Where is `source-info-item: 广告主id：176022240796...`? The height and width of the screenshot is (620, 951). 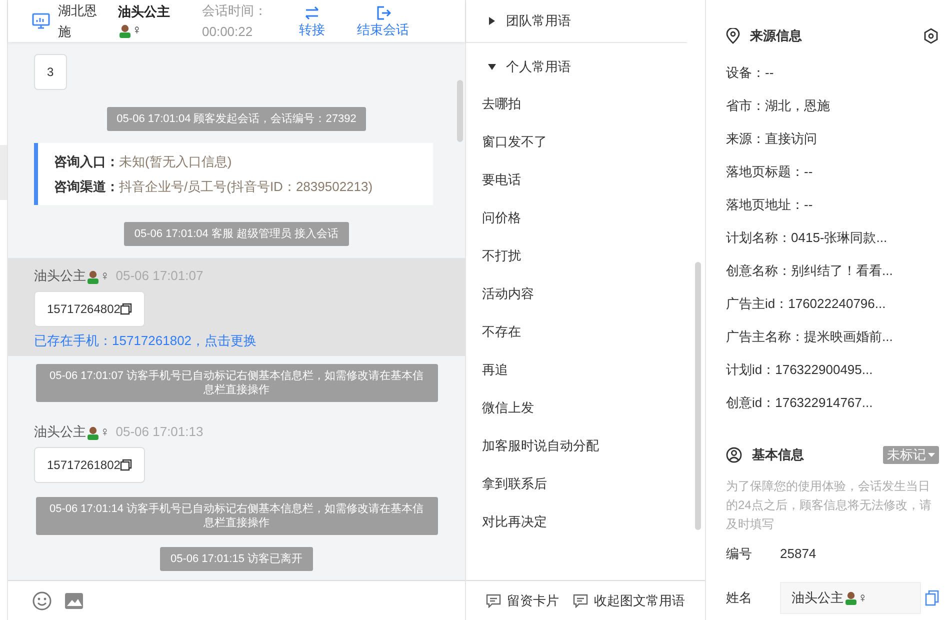 source-info-item: 广告主id：176022240796... is located at coordinates (806, 304).